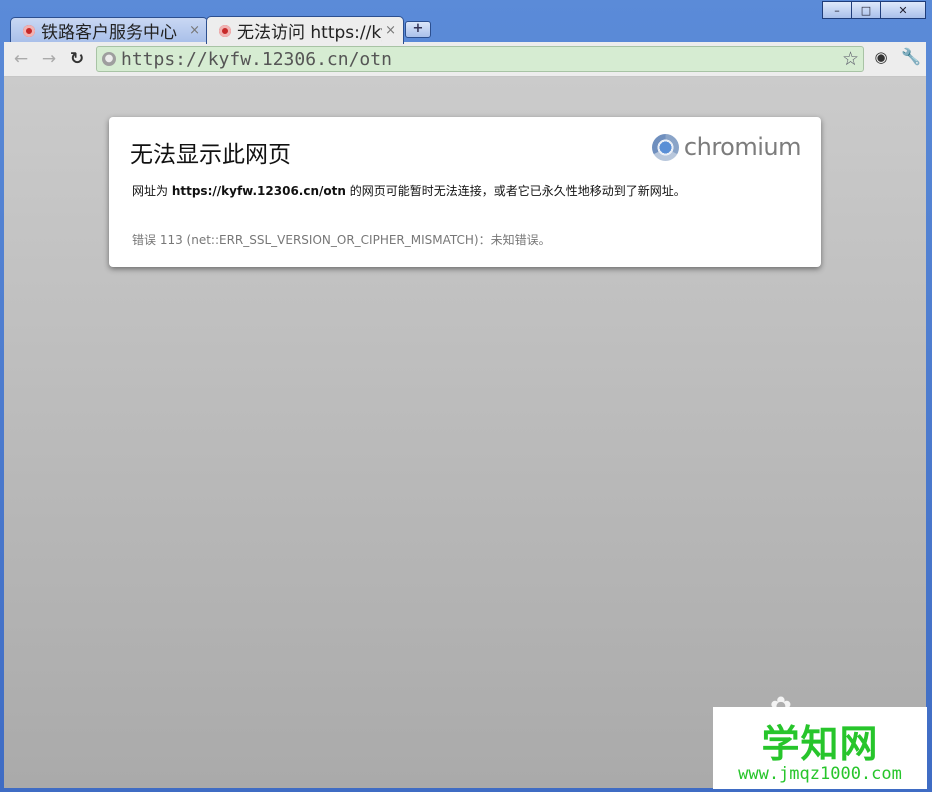  I want to click on globe-icon: ●, so click(109, 59).